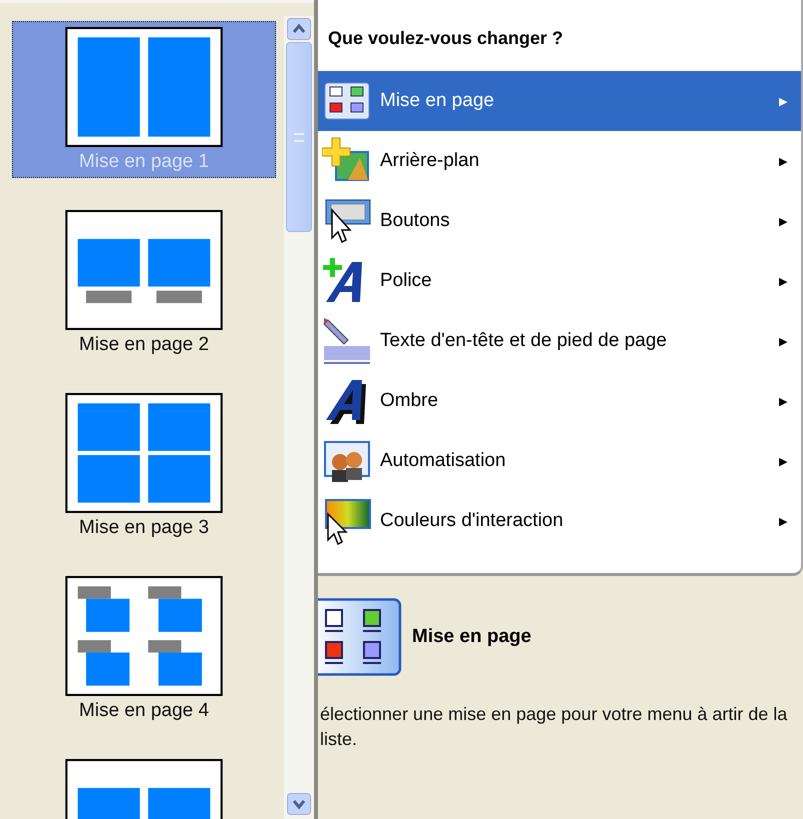 The height and width of the screenshot is (819, 803). Describe the element at coordinates (299, 137) in the screenshot. I see `scroll-thumb` at that location.